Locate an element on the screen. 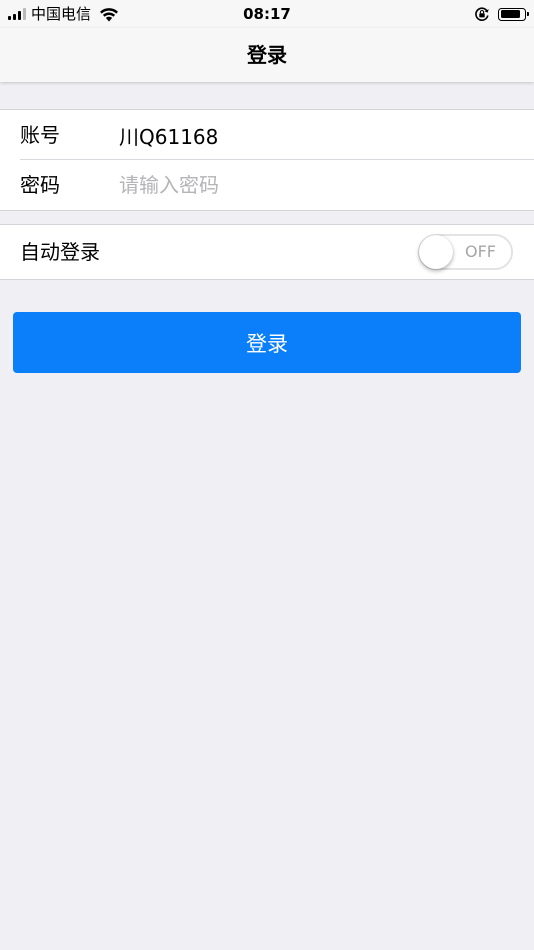  navigation-bar: 登录 is located at coordinates (267, 55).